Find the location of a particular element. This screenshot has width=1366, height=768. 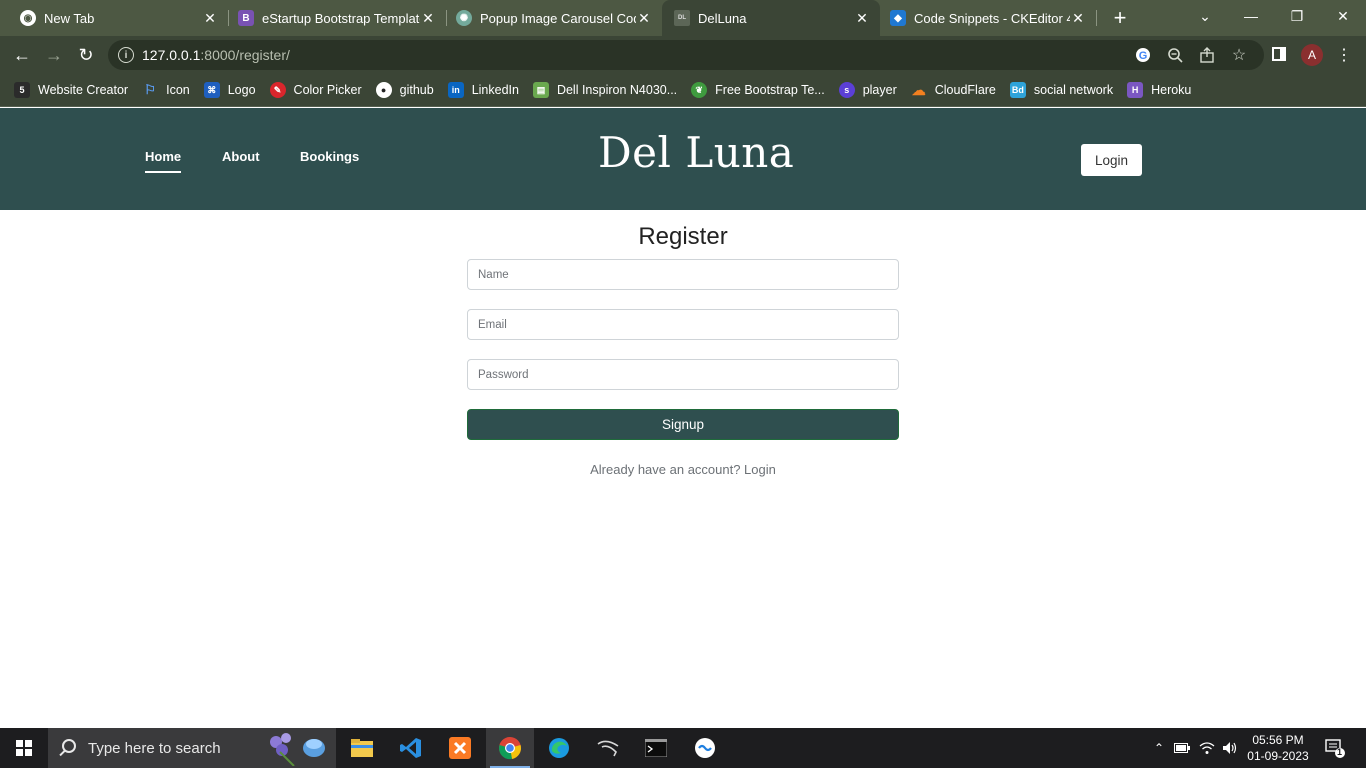

edge-icon is located at coordinates (559, 748).